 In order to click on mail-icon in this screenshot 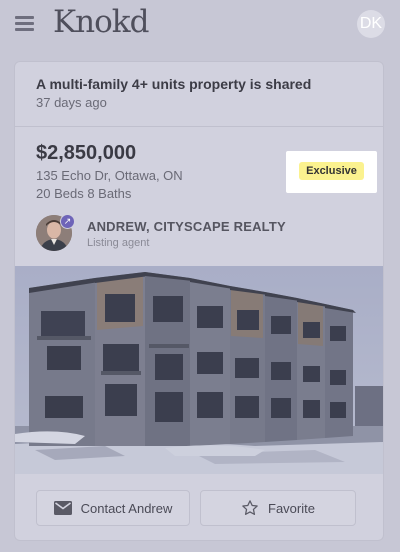, I will do `click(62, 508)`.